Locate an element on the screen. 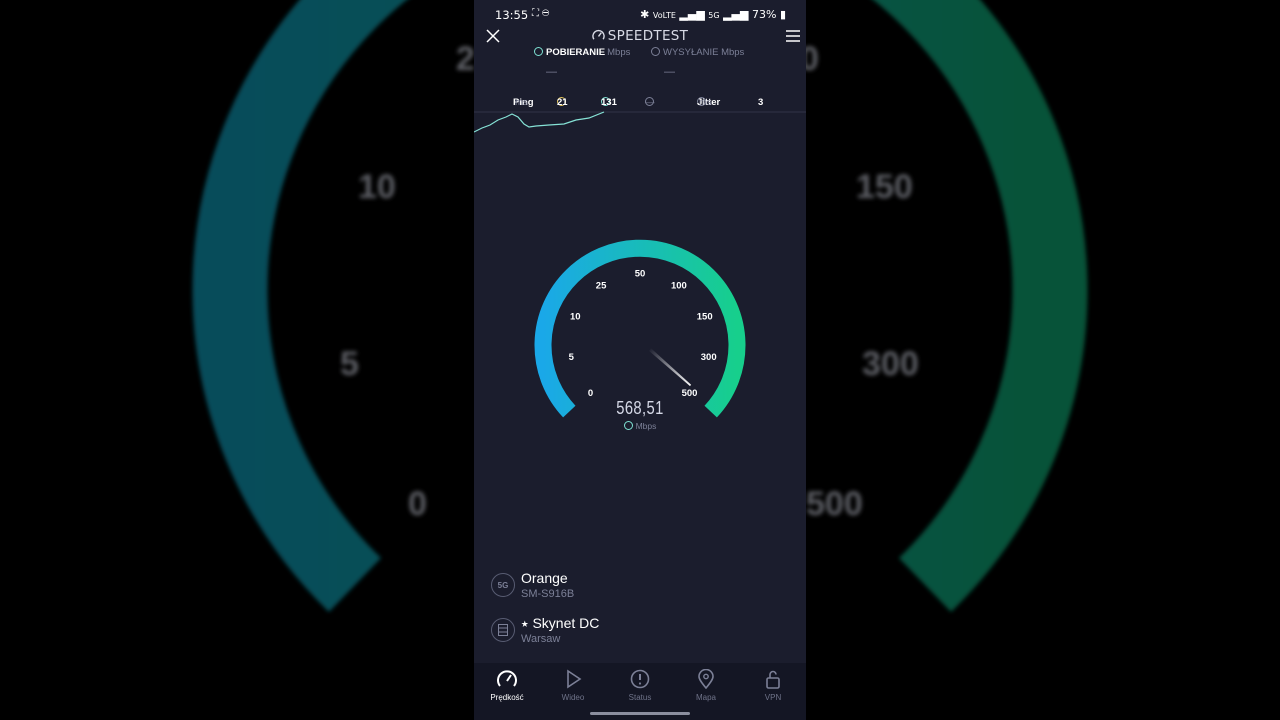 Image resolution: width=1280 pixels, height=720 pixels. bg-tick-25: 2 is located at coordinates (465, 59).